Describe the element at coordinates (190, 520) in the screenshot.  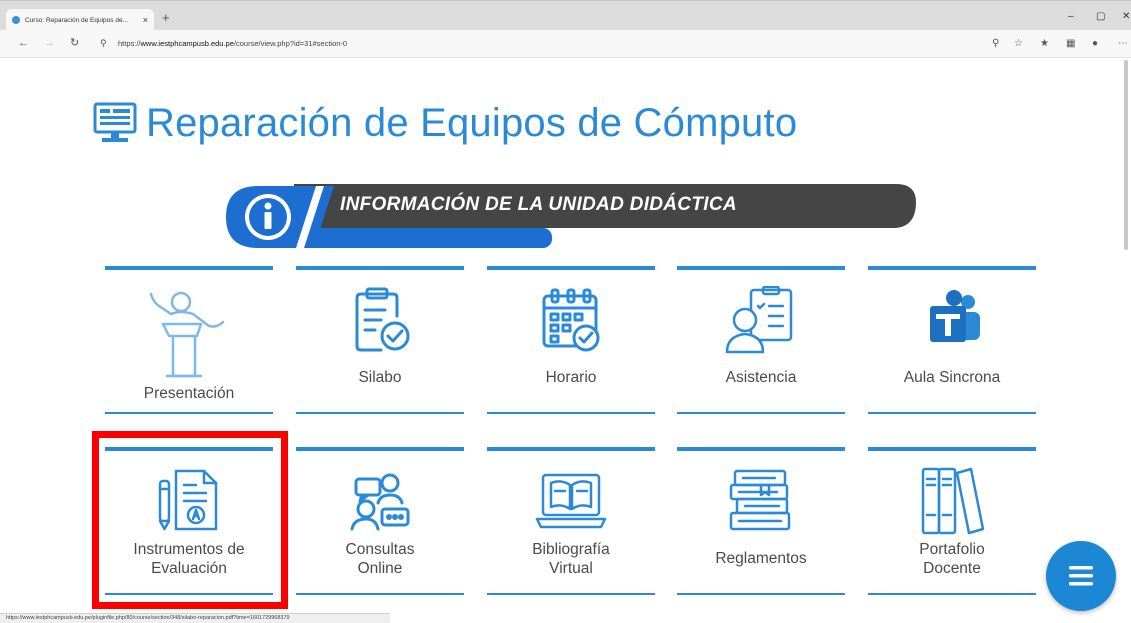
I see `highlight-box` at that location.